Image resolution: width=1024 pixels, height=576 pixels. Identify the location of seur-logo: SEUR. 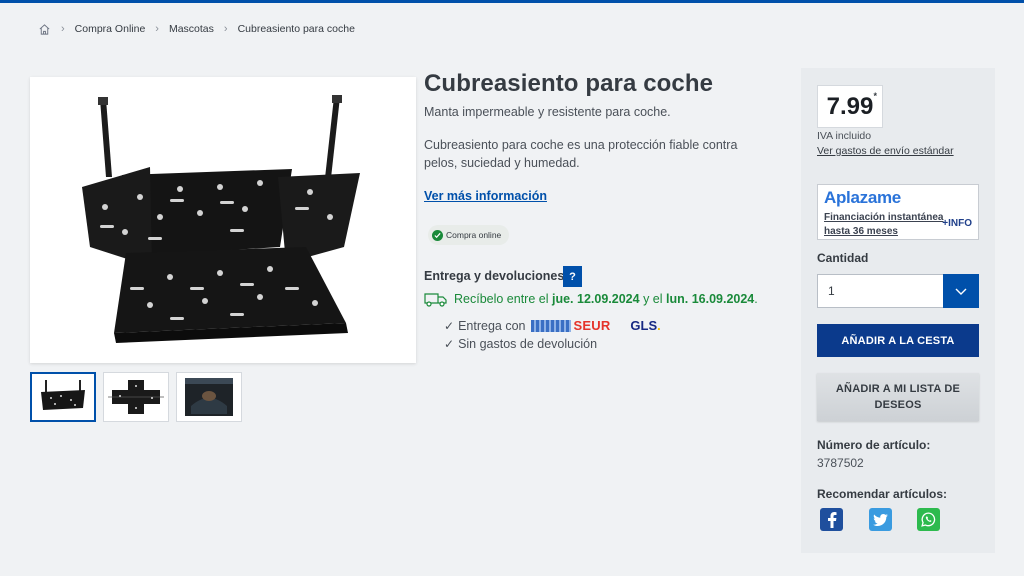
(570, 325).